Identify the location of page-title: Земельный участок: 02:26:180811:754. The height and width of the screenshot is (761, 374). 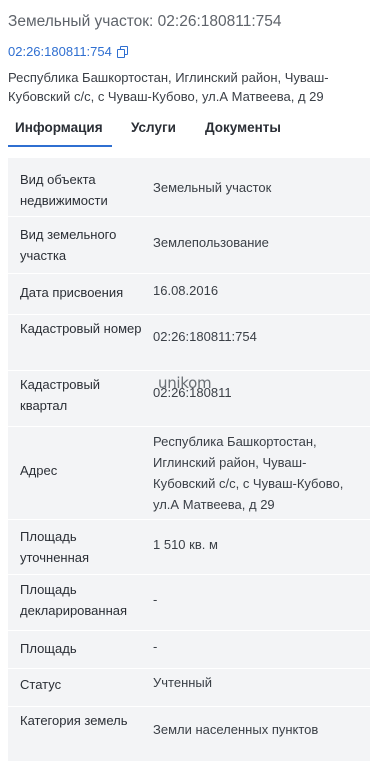
(145, 21).